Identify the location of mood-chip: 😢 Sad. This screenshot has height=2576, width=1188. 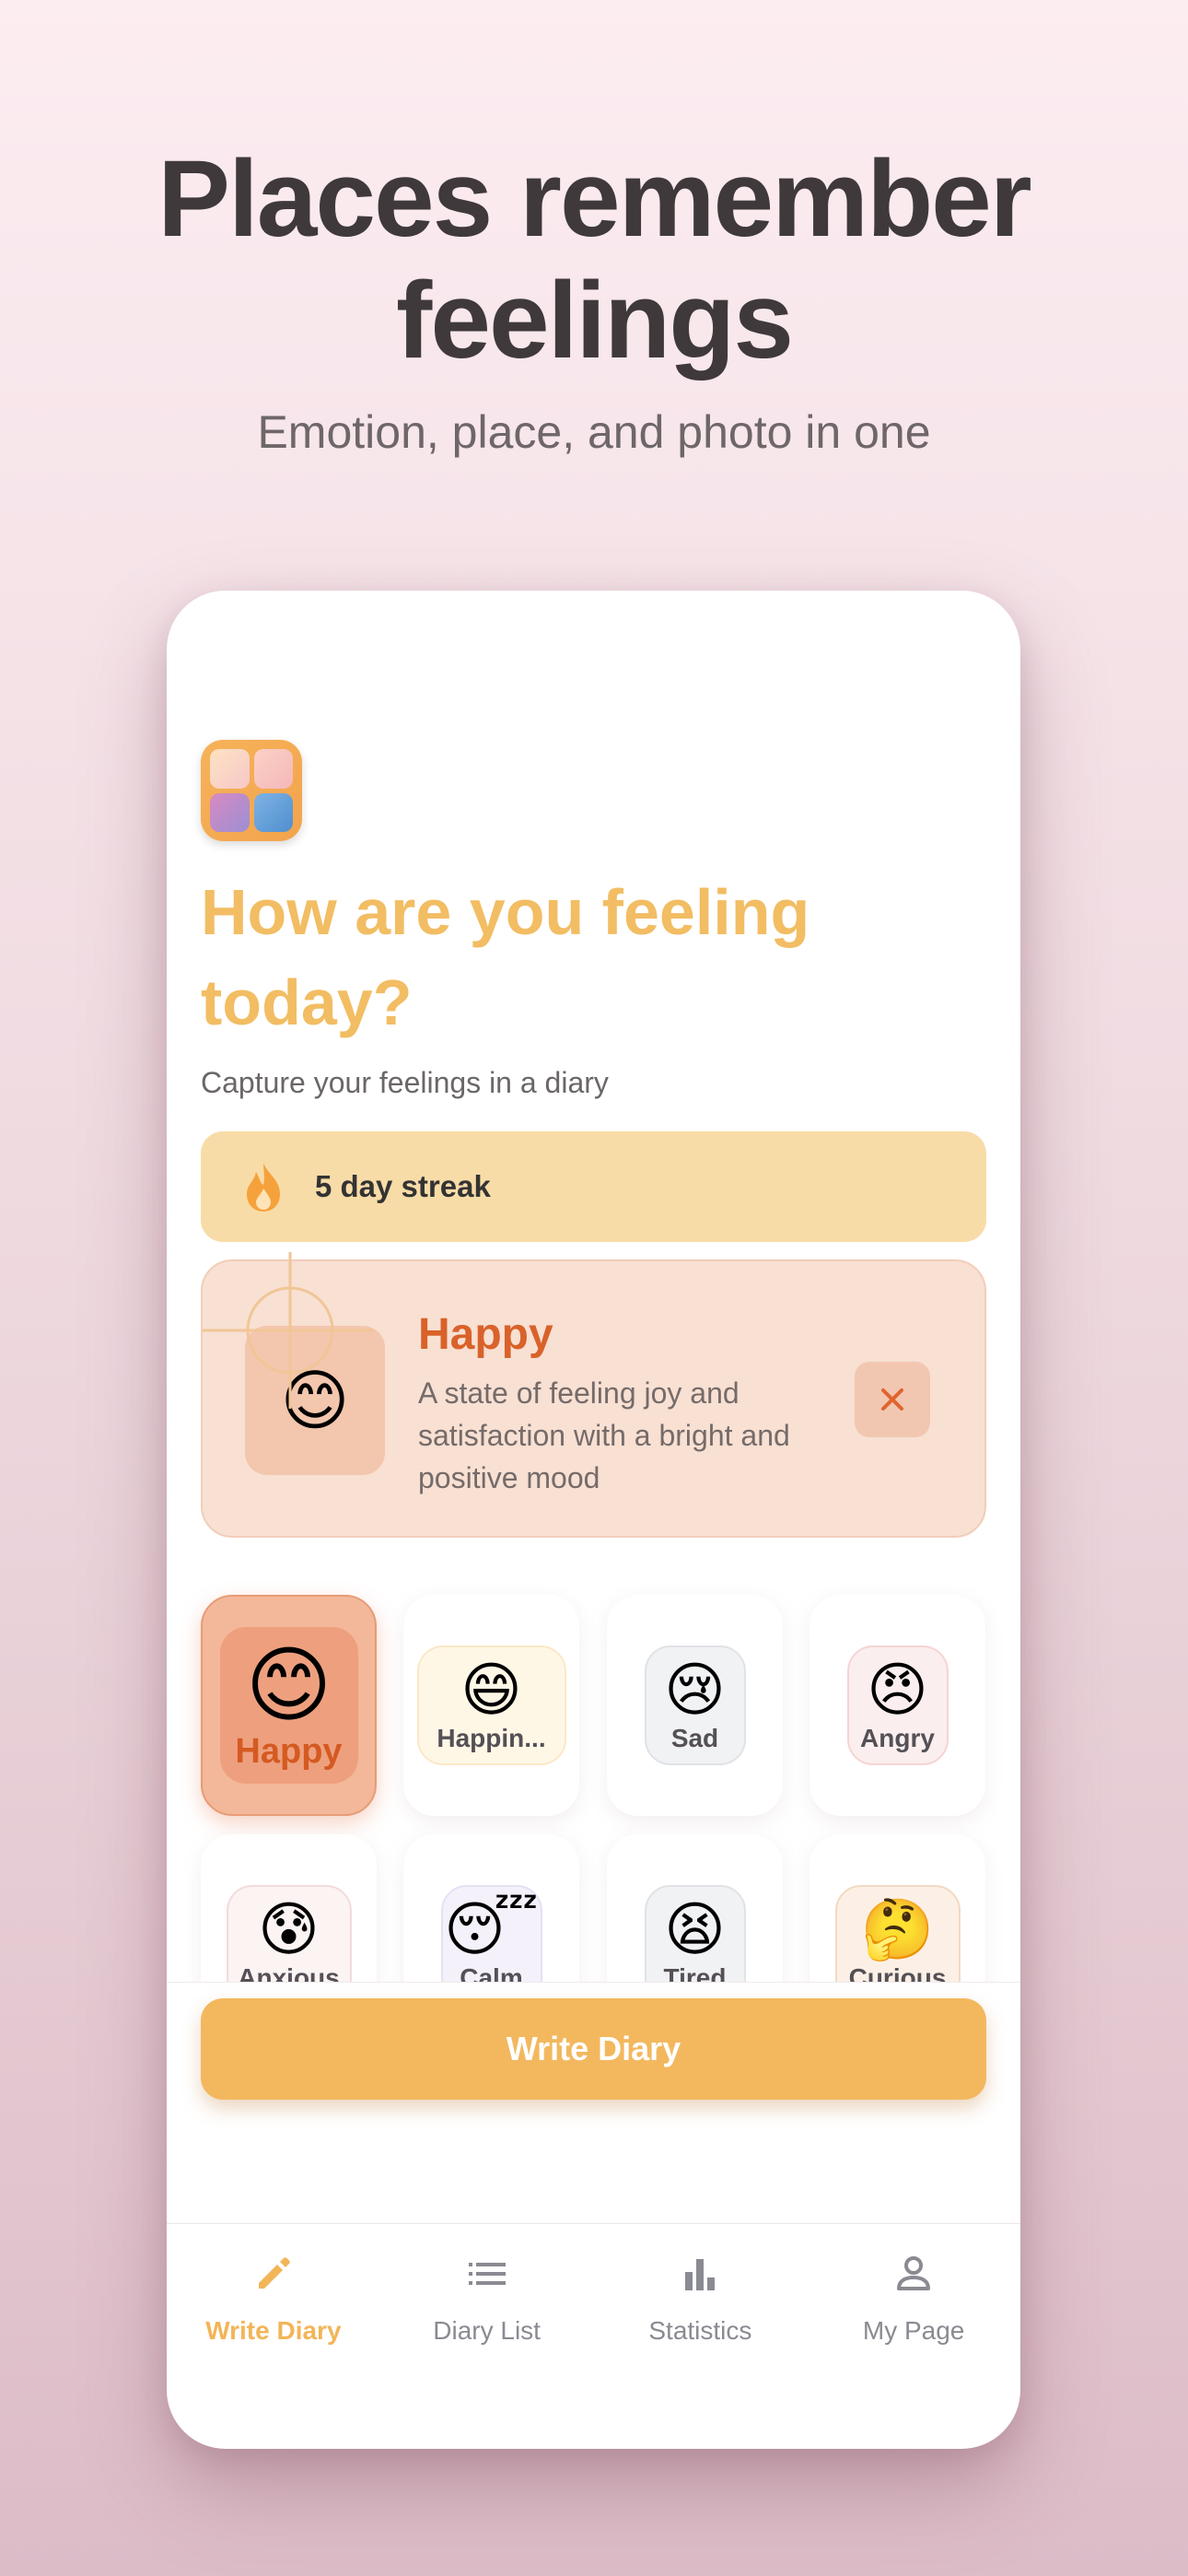
(695, 1705).